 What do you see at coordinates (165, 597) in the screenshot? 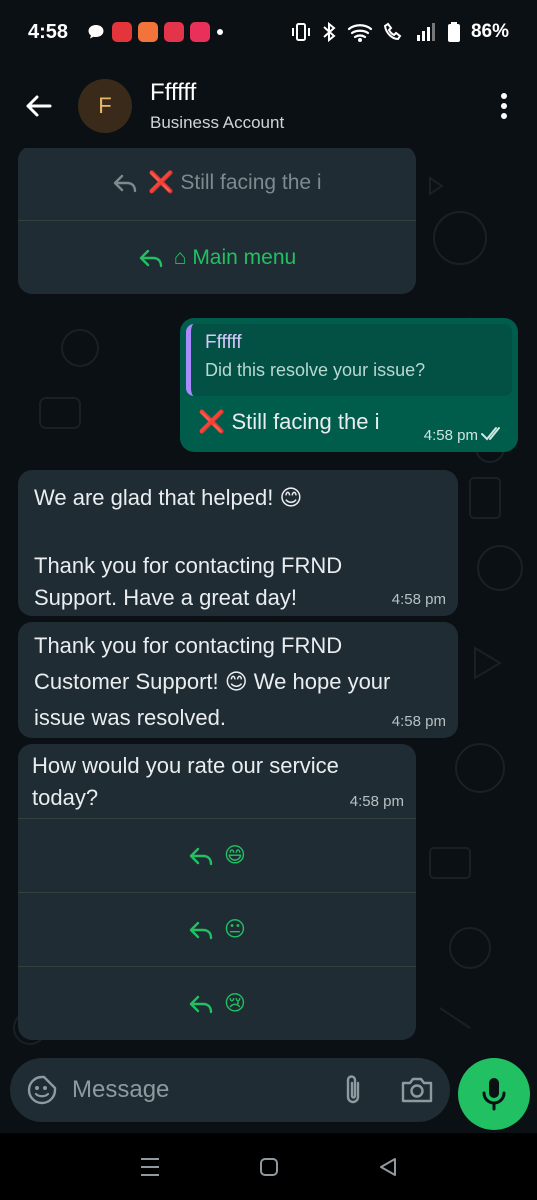
I see `message-line: Support. Have a great day!` at bounding box center [165, 597].